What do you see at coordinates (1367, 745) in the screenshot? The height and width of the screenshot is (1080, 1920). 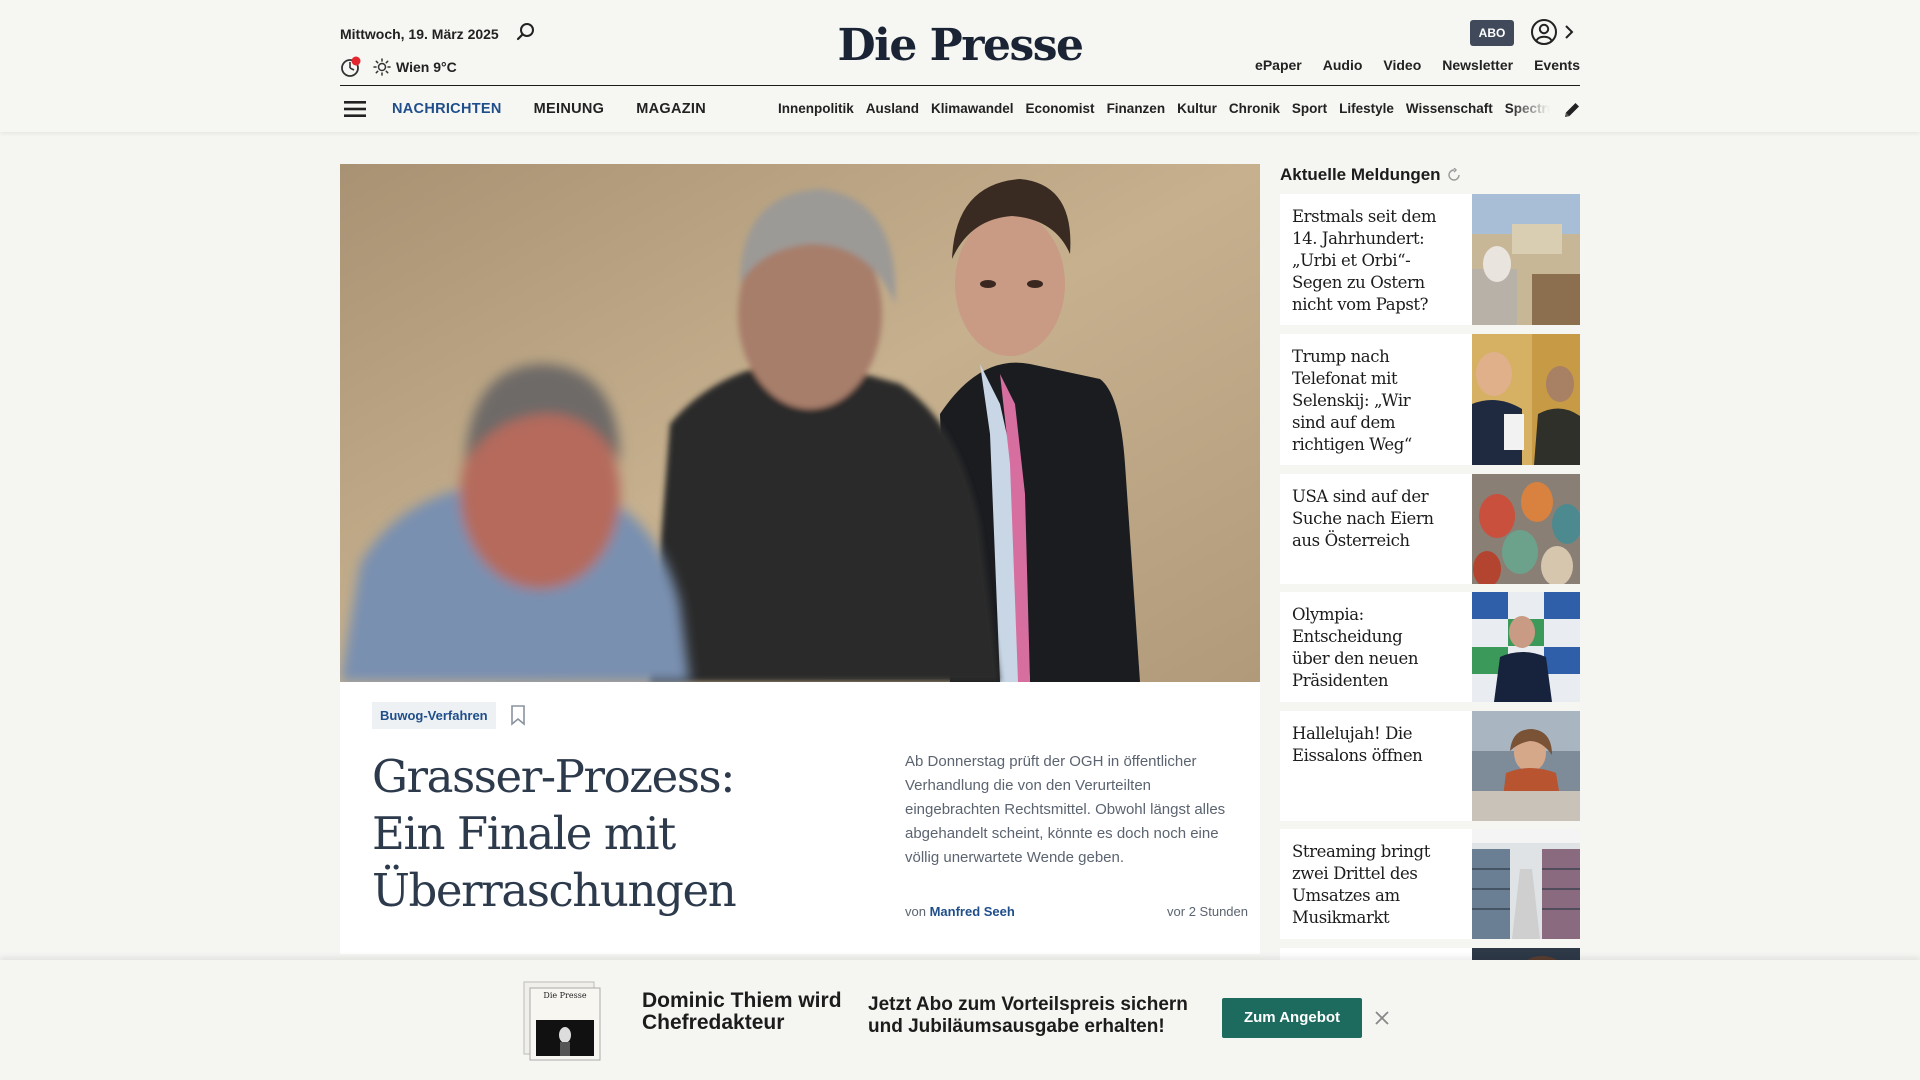 I see `news-item-title: Hallelujah! Die Eissalons öffnen` at bounding box center [1367, 745].